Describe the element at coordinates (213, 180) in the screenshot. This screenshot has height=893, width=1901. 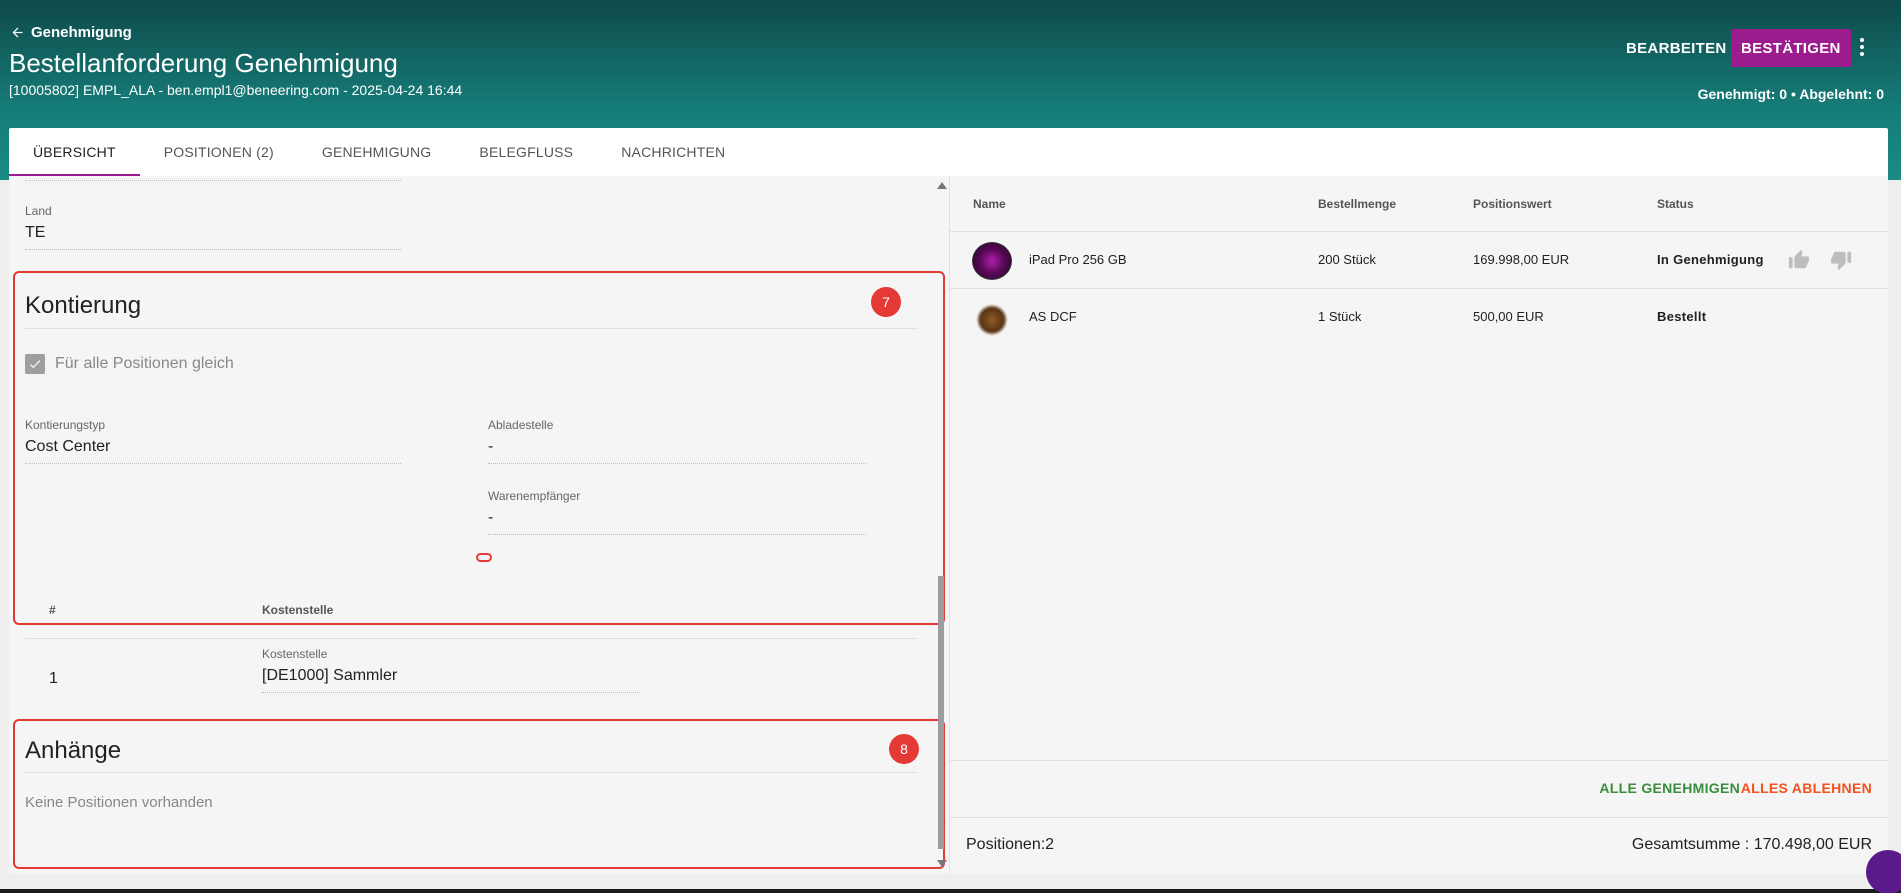
I see `field-underline` at that location.